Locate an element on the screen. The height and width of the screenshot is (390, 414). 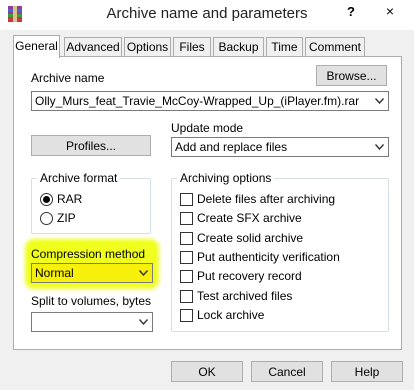
update-mode-select: Add and replace files is located at coordinates (280, 147).